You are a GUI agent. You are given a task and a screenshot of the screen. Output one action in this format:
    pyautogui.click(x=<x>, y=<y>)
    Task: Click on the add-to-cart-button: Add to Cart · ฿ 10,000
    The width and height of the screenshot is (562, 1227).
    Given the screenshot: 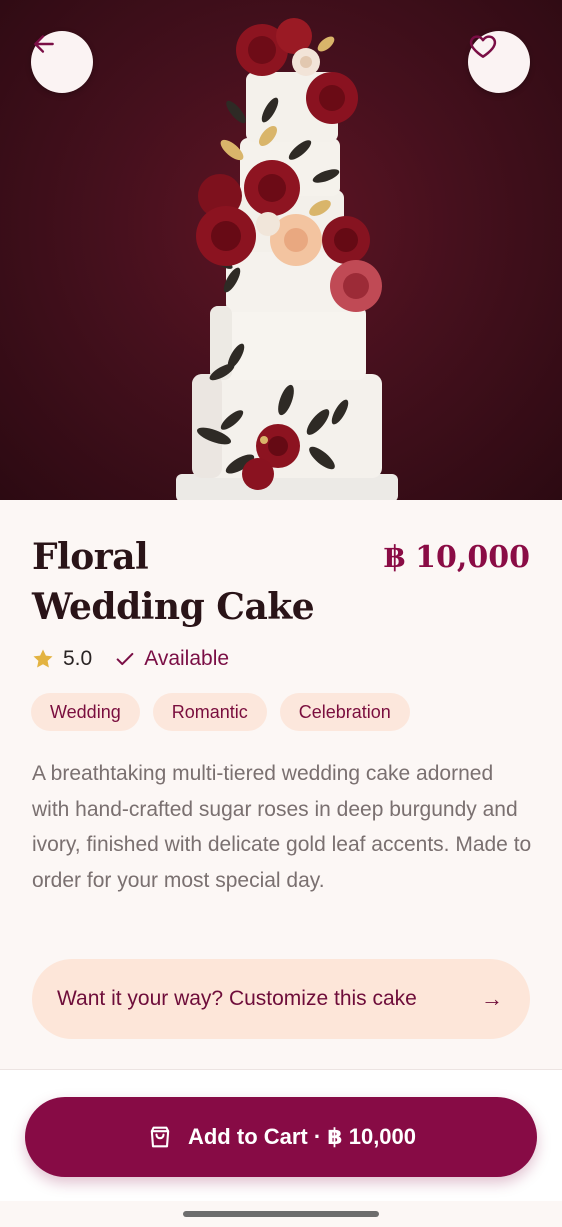 What is the action you would take?
    pyautogui.click(x=281, y=1137)
    